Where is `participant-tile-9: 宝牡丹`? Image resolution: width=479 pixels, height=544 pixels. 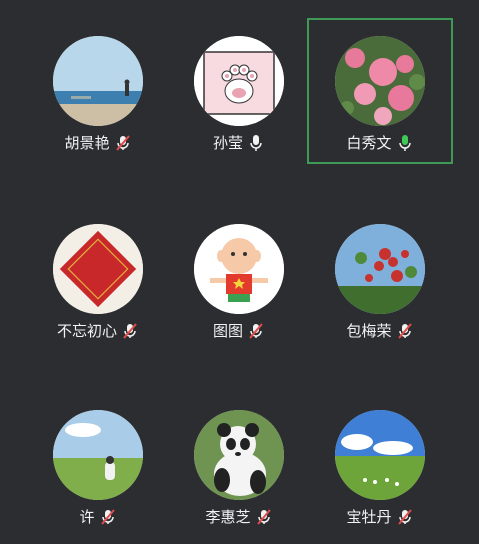
participant-tile-9: 宝牡丹 is located at coordinates (380, 465).